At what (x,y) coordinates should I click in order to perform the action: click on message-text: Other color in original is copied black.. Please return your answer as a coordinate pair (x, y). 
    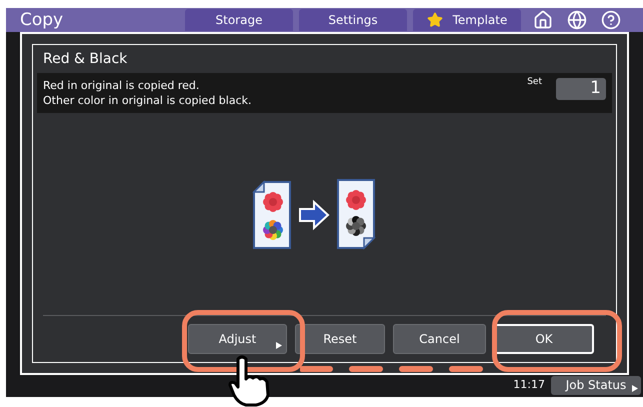
    Looking at the image, I should click on (147, 100).